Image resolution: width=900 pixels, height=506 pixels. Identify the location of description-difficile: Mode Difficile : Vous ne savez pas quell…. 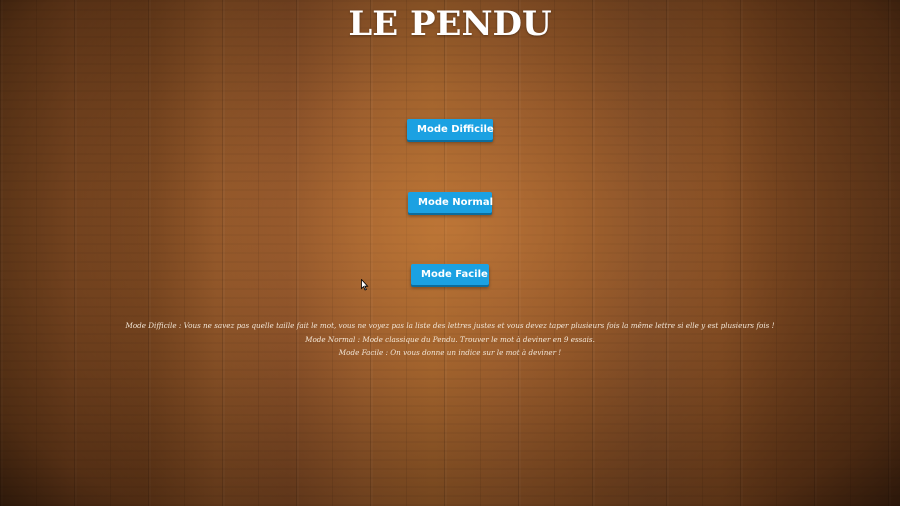
(450, 325).